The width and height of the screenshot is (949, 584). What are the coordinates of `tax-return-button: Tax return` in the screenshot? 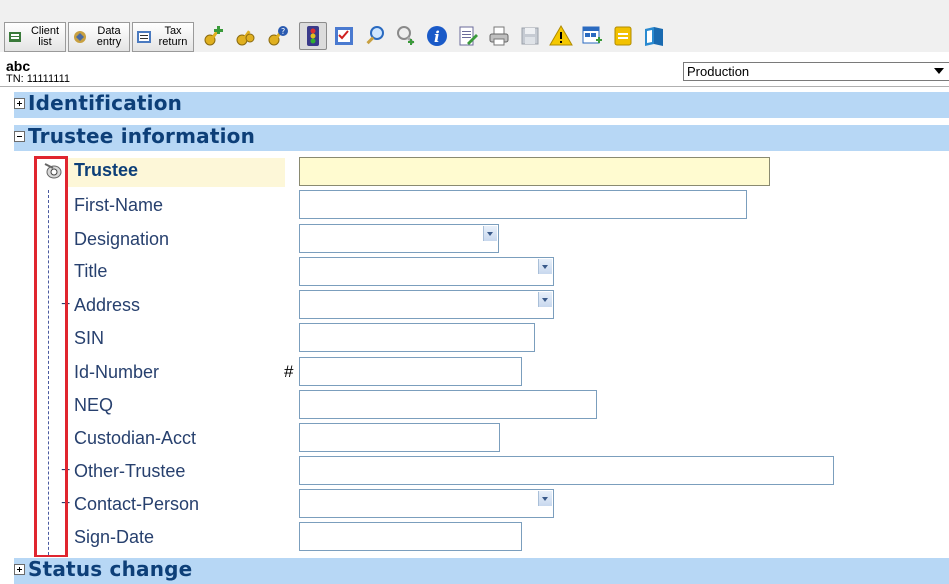 It's located at (163, 37).